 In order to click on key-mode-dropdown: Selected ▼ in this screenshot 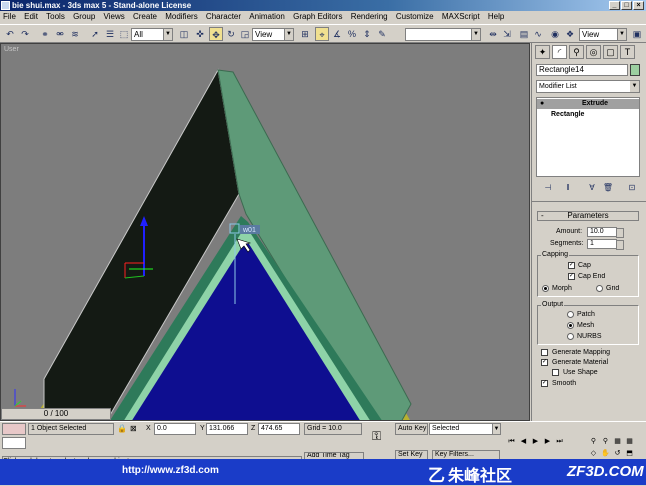, I will do `click(465, 429)`.